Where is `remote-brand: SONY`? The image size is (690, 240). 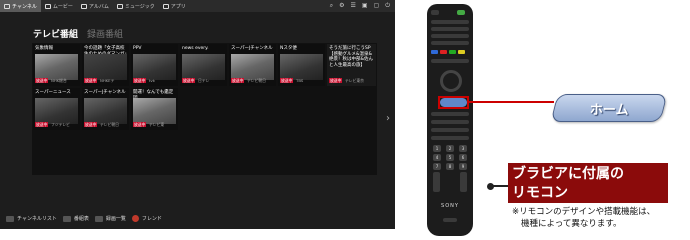
remote-brand: SONY is located at coordinates (450, 206).